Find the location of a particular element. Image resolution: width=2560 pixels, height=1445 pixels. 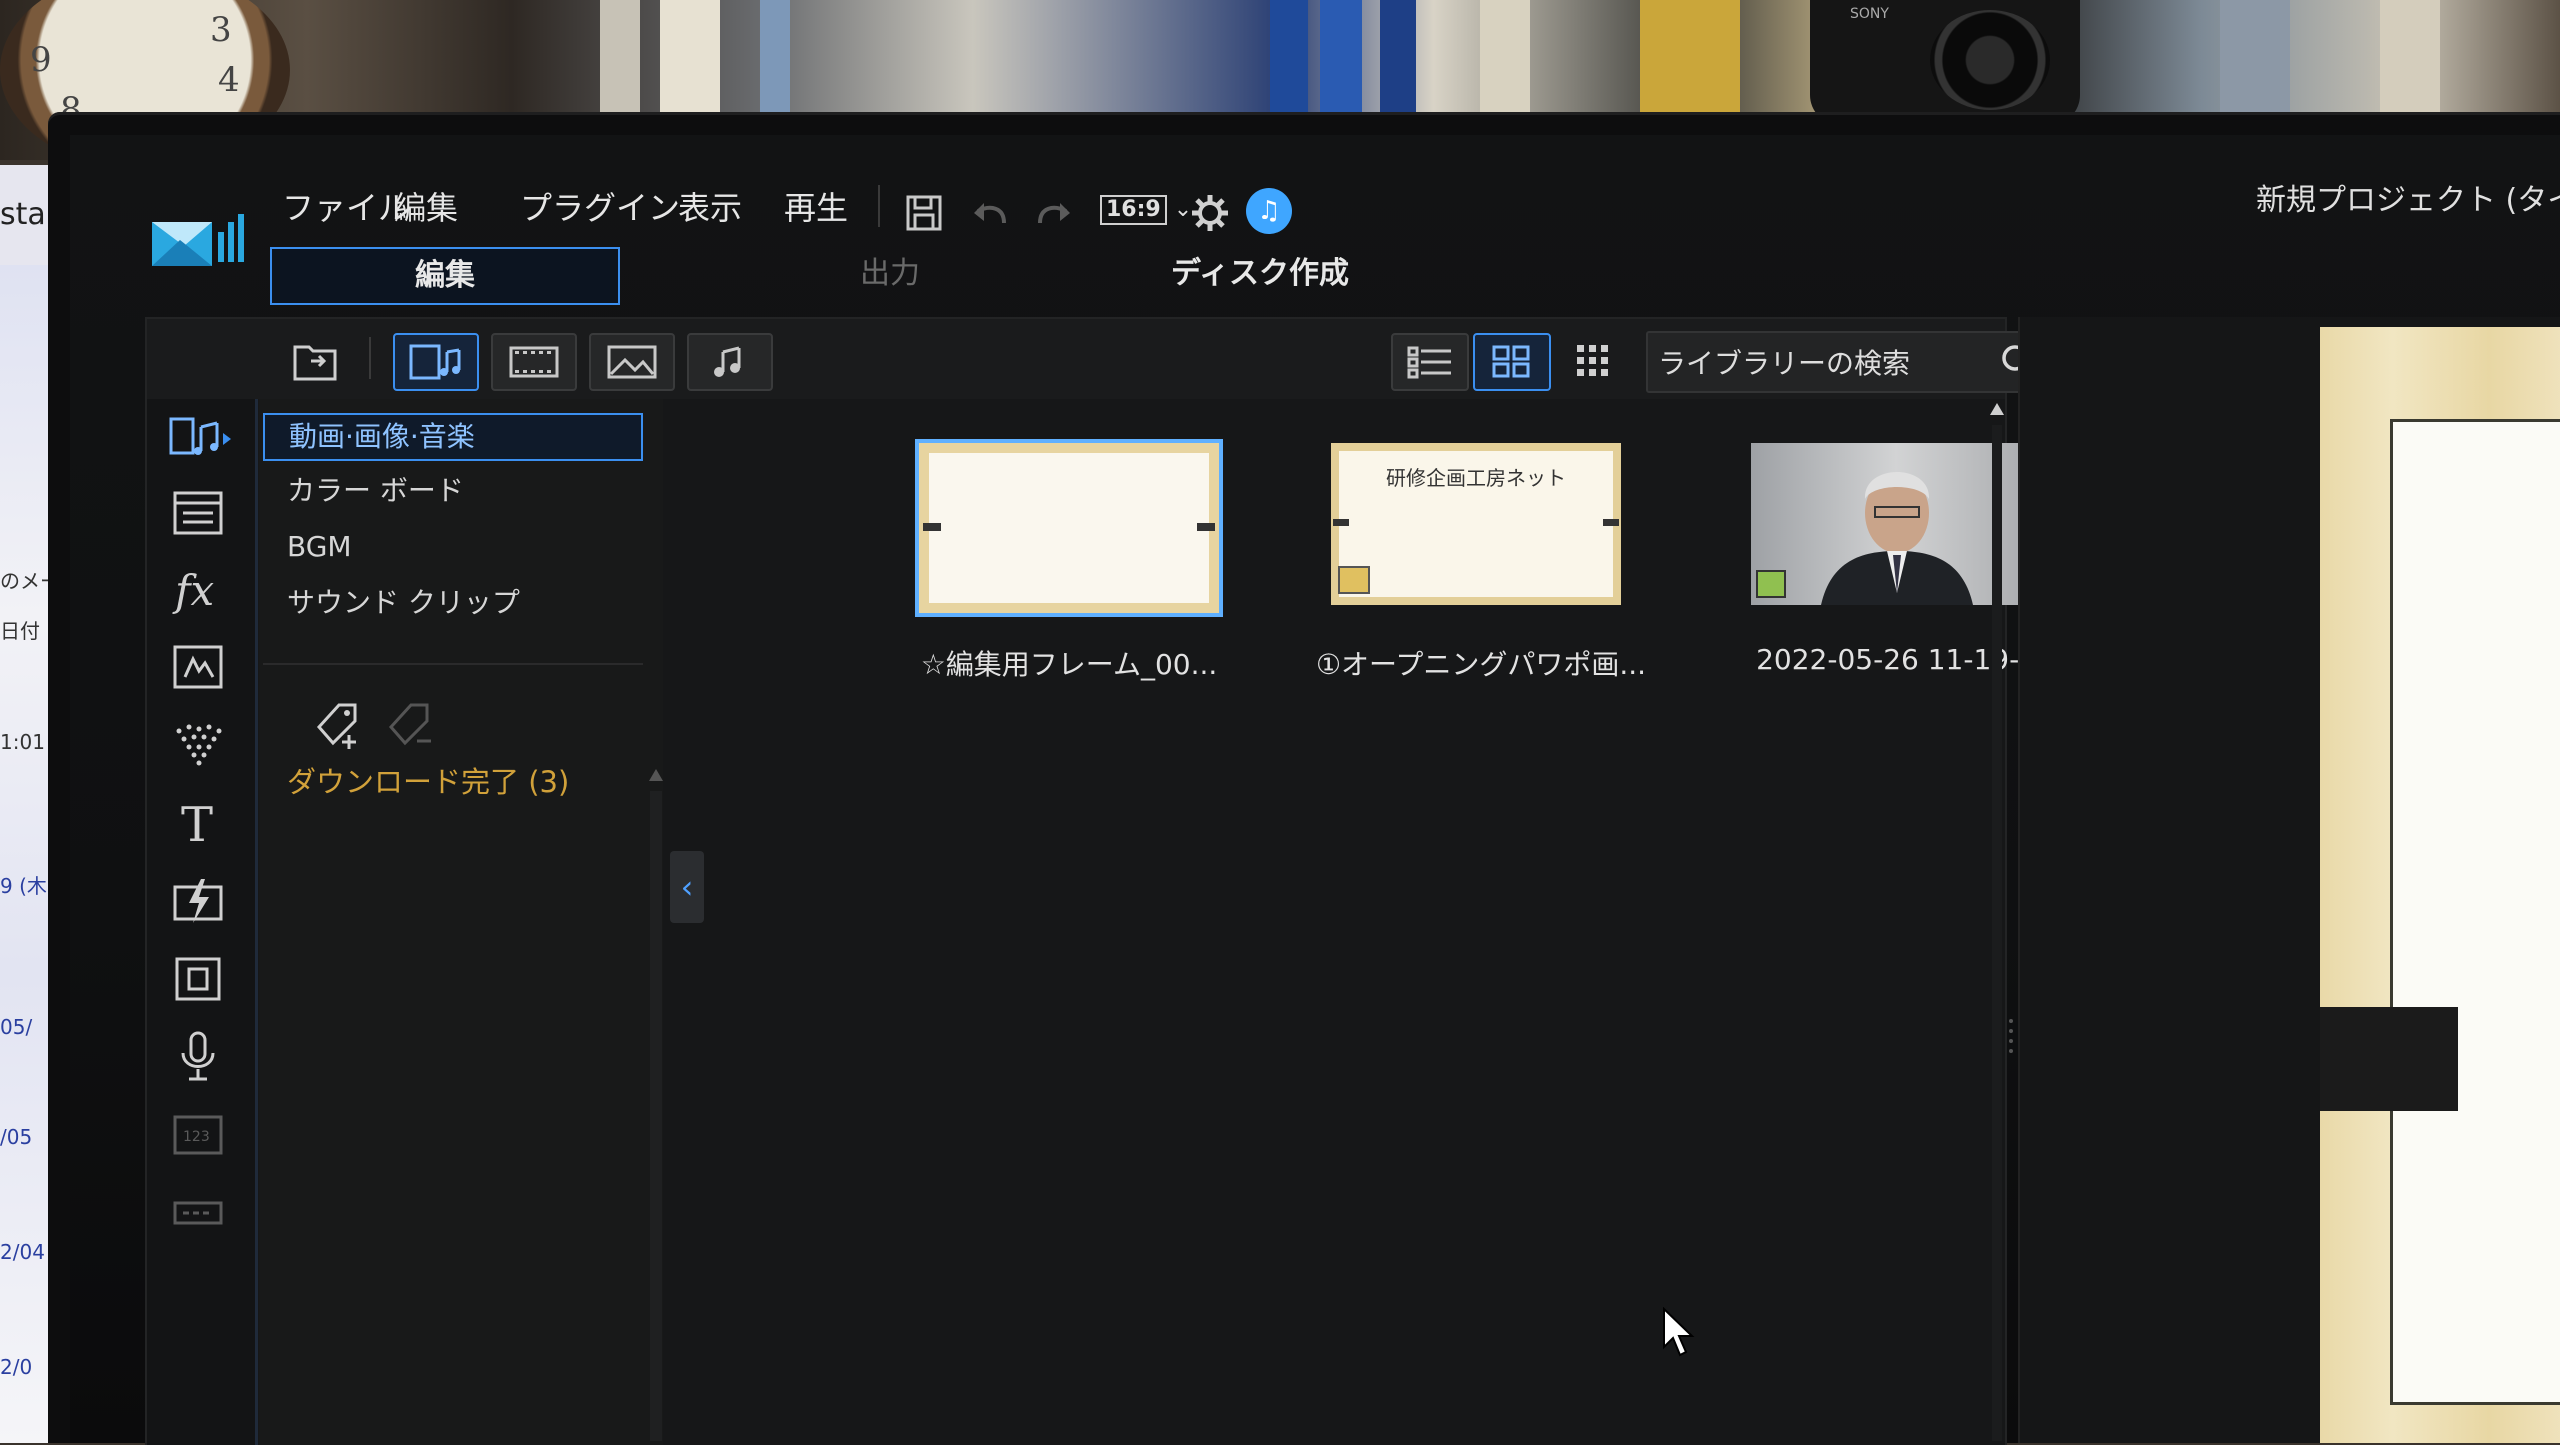

category-bgm: BGM is located at coordinates (451, 547).